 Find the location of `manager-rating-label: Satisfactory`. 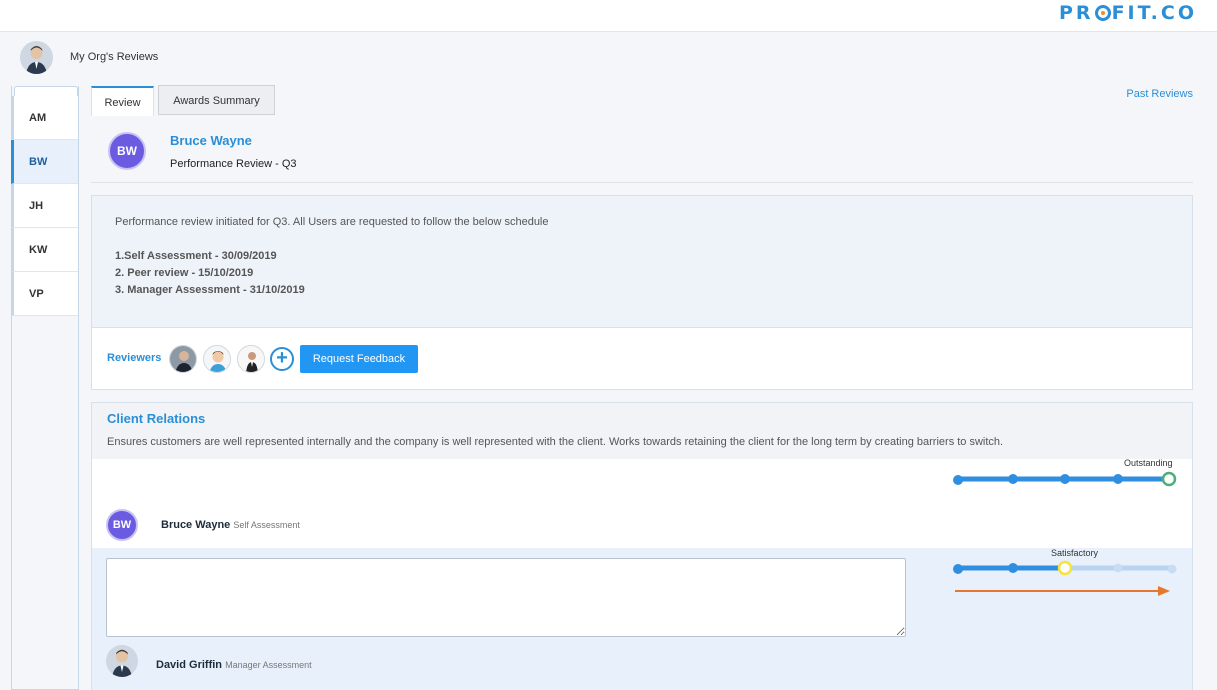

manager-rating-label: Satisfactory is located at coordinates (1075, 553).